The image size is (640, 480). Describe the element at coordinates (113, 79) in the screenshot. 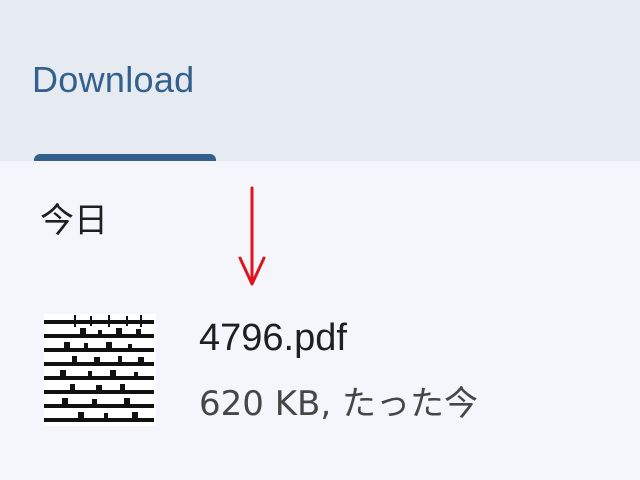

I see `header-title: Download` at that location.